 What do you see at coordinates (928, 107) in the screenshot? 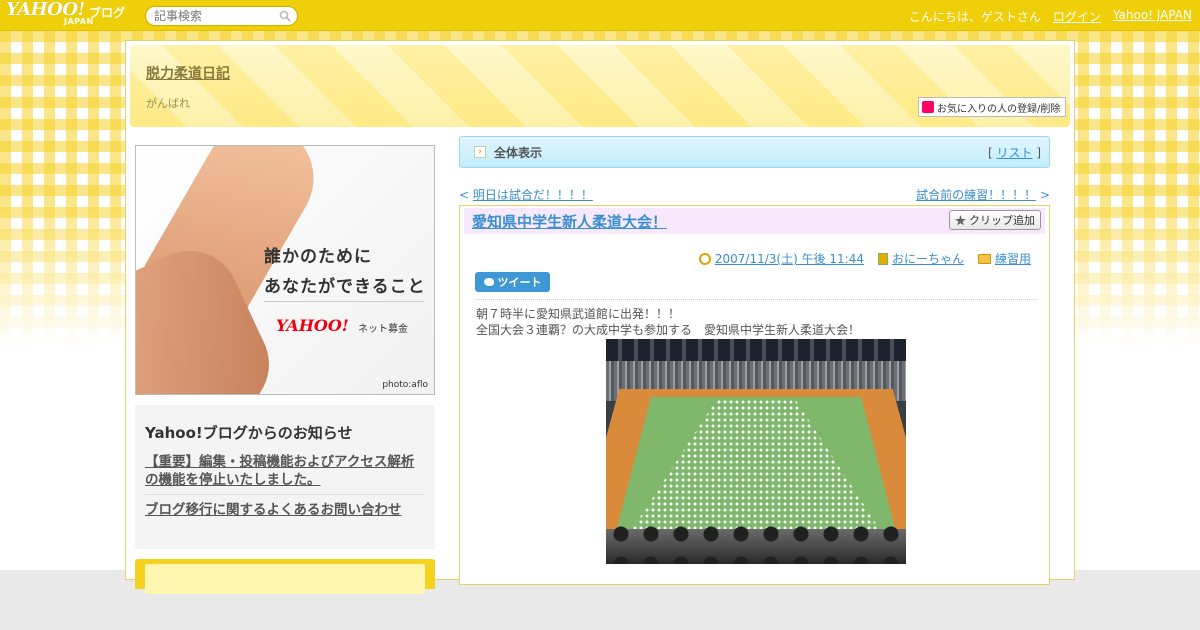
I see `heart-icon` at bounding box center [928, 107].